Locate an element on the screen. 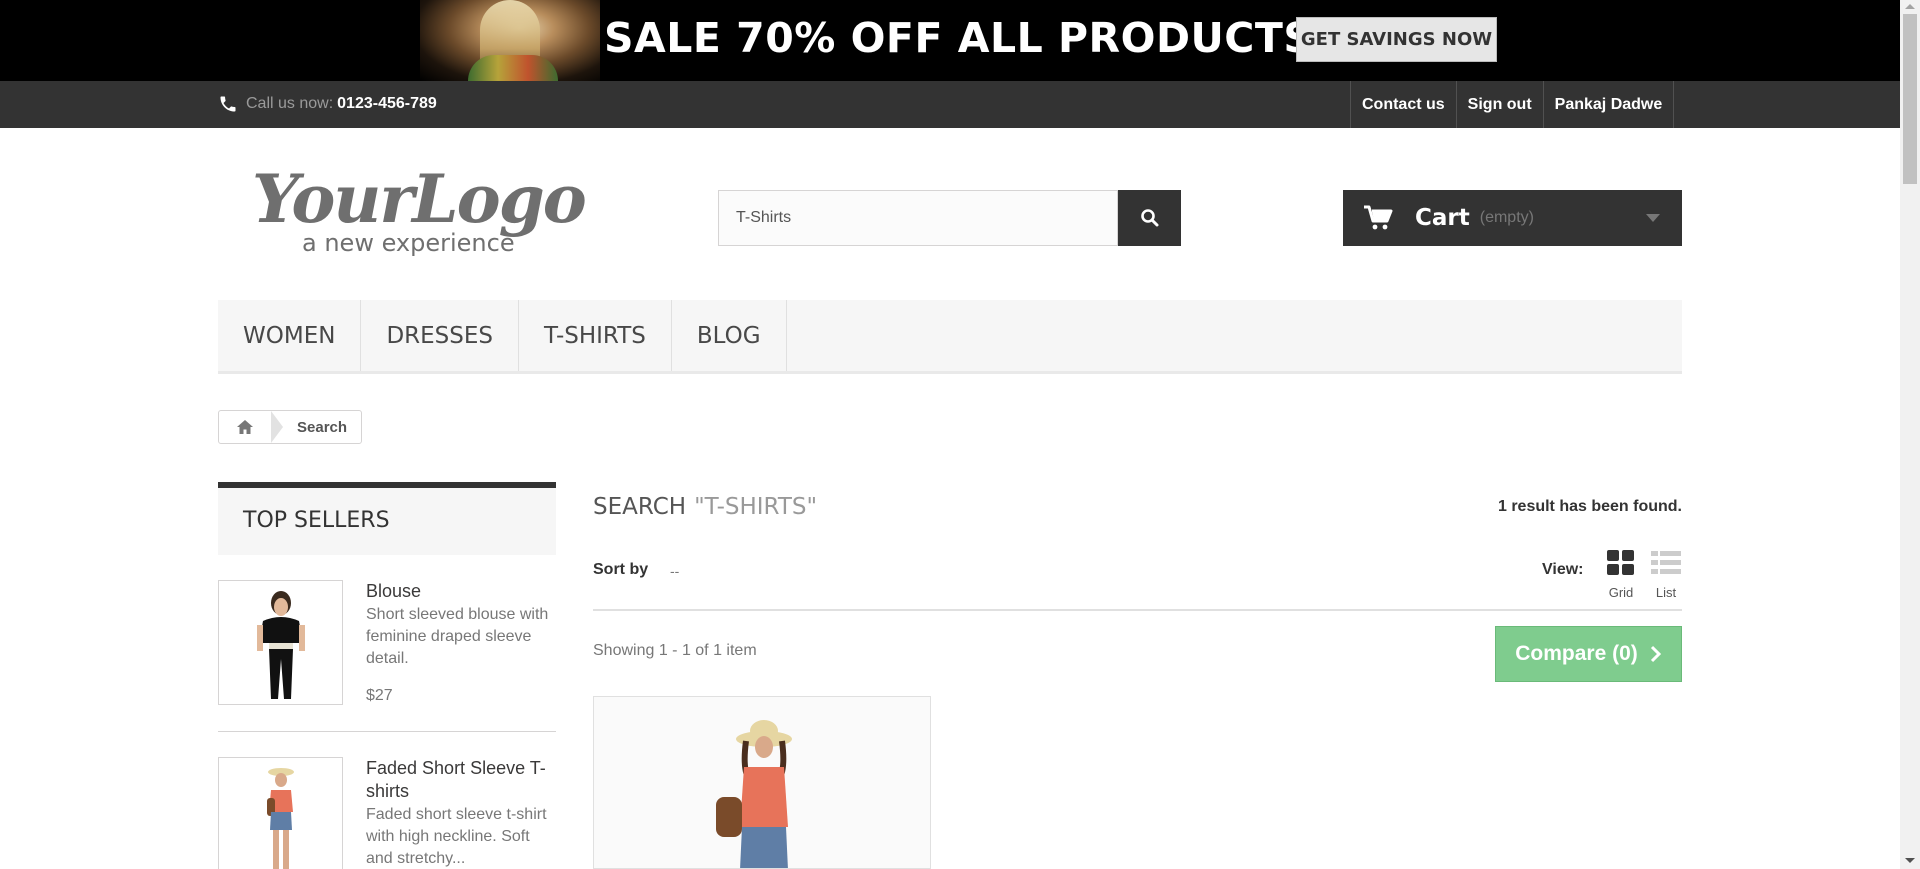 This screenshot has width=1920, height=869. breadcrumb-separator is located at coordinates (277, 427).